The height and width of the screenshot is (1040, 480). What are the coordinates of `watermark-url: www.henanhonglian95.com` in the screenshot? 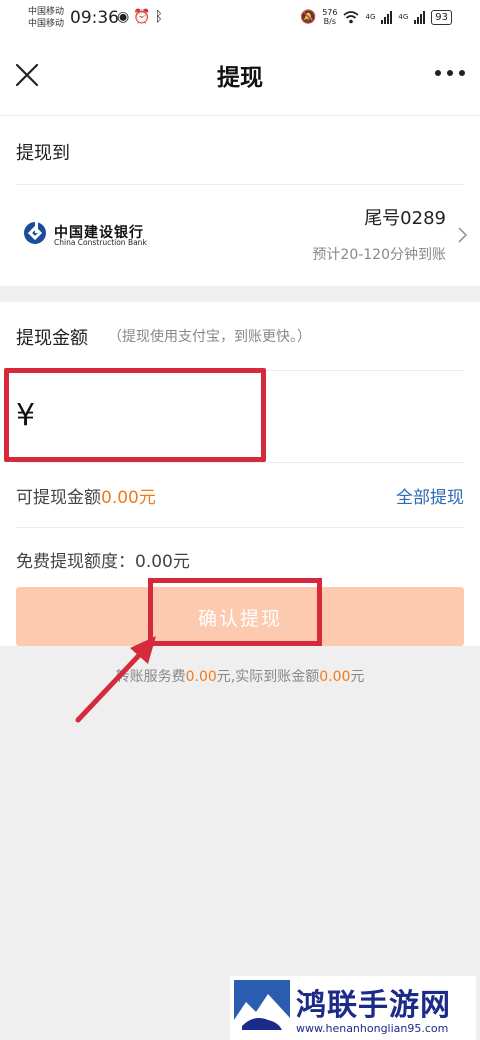 It's located at (372, 1028).